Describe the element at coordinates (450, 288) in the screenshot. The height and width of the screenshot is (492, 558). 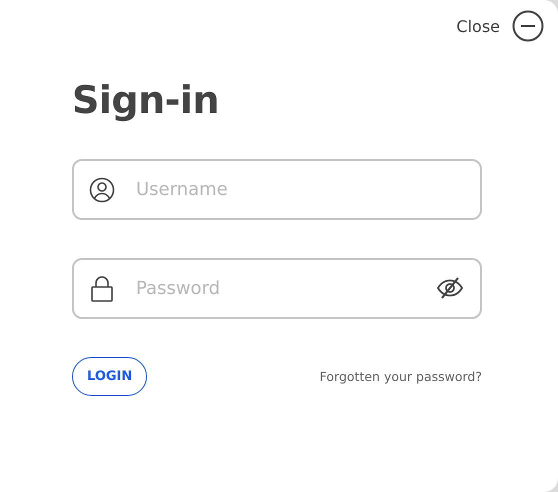
I see `hidden-eye-icon` at that location.